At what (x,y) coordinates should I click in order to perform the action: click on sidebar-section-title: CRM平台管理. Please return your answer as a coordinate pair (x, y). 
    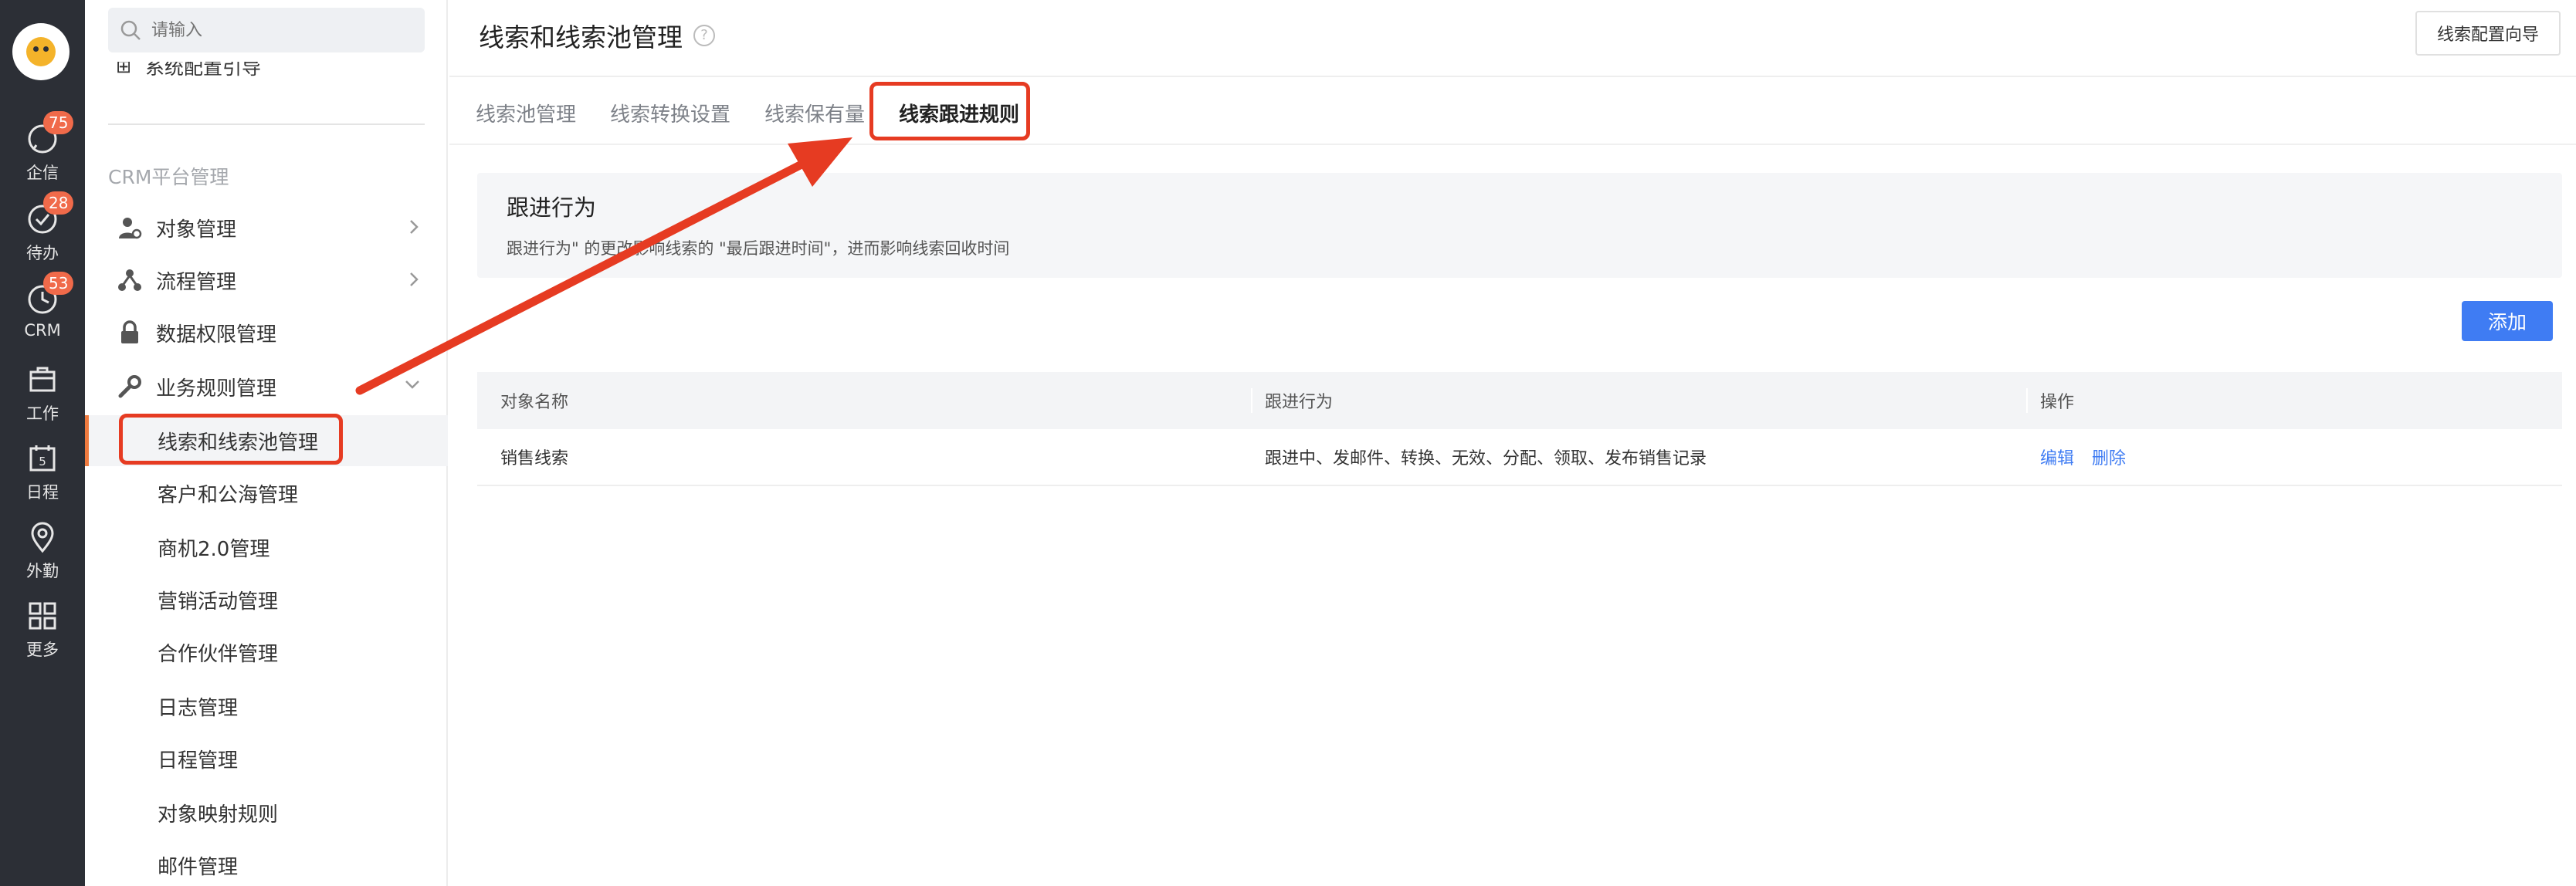
    Looking at the image, I should click on (168, 177).